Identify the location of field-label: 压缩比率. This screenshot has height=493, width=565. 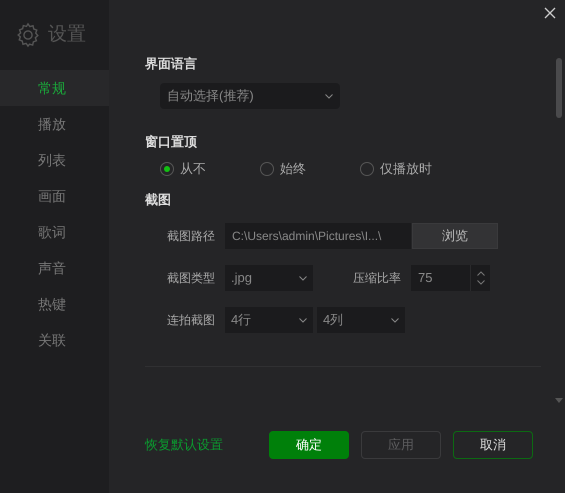
(377, 278).